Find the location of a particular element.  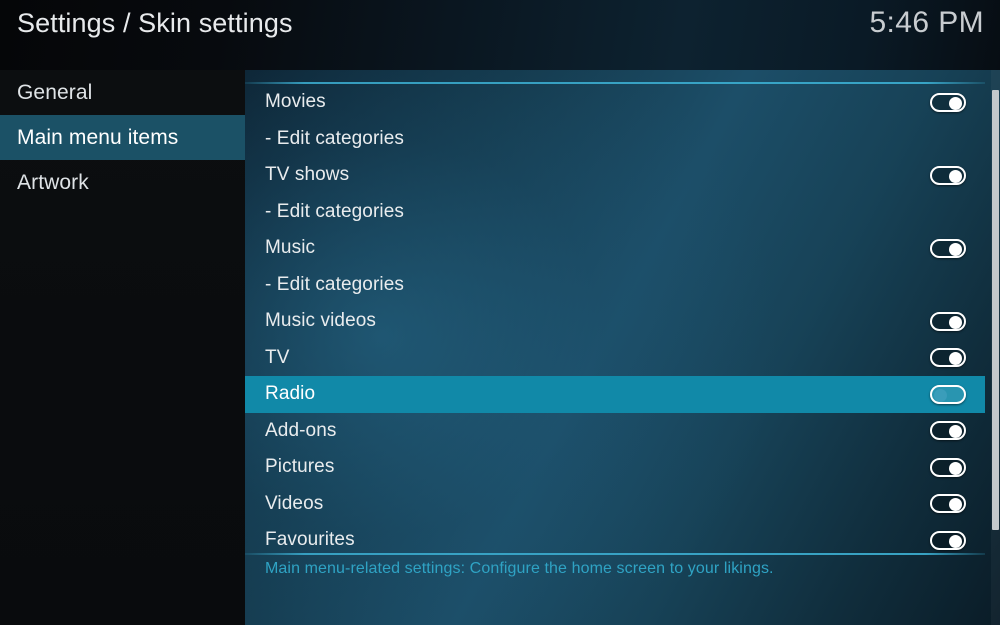

settings-row-label: Add-ons is located at coordinates (301, 430).